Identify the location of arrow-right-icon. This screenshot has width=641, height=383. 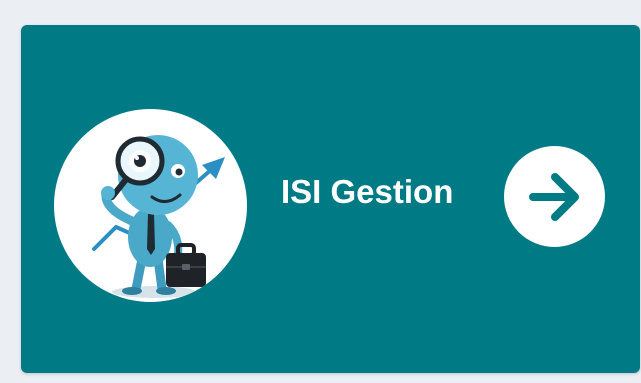
(553, 196).